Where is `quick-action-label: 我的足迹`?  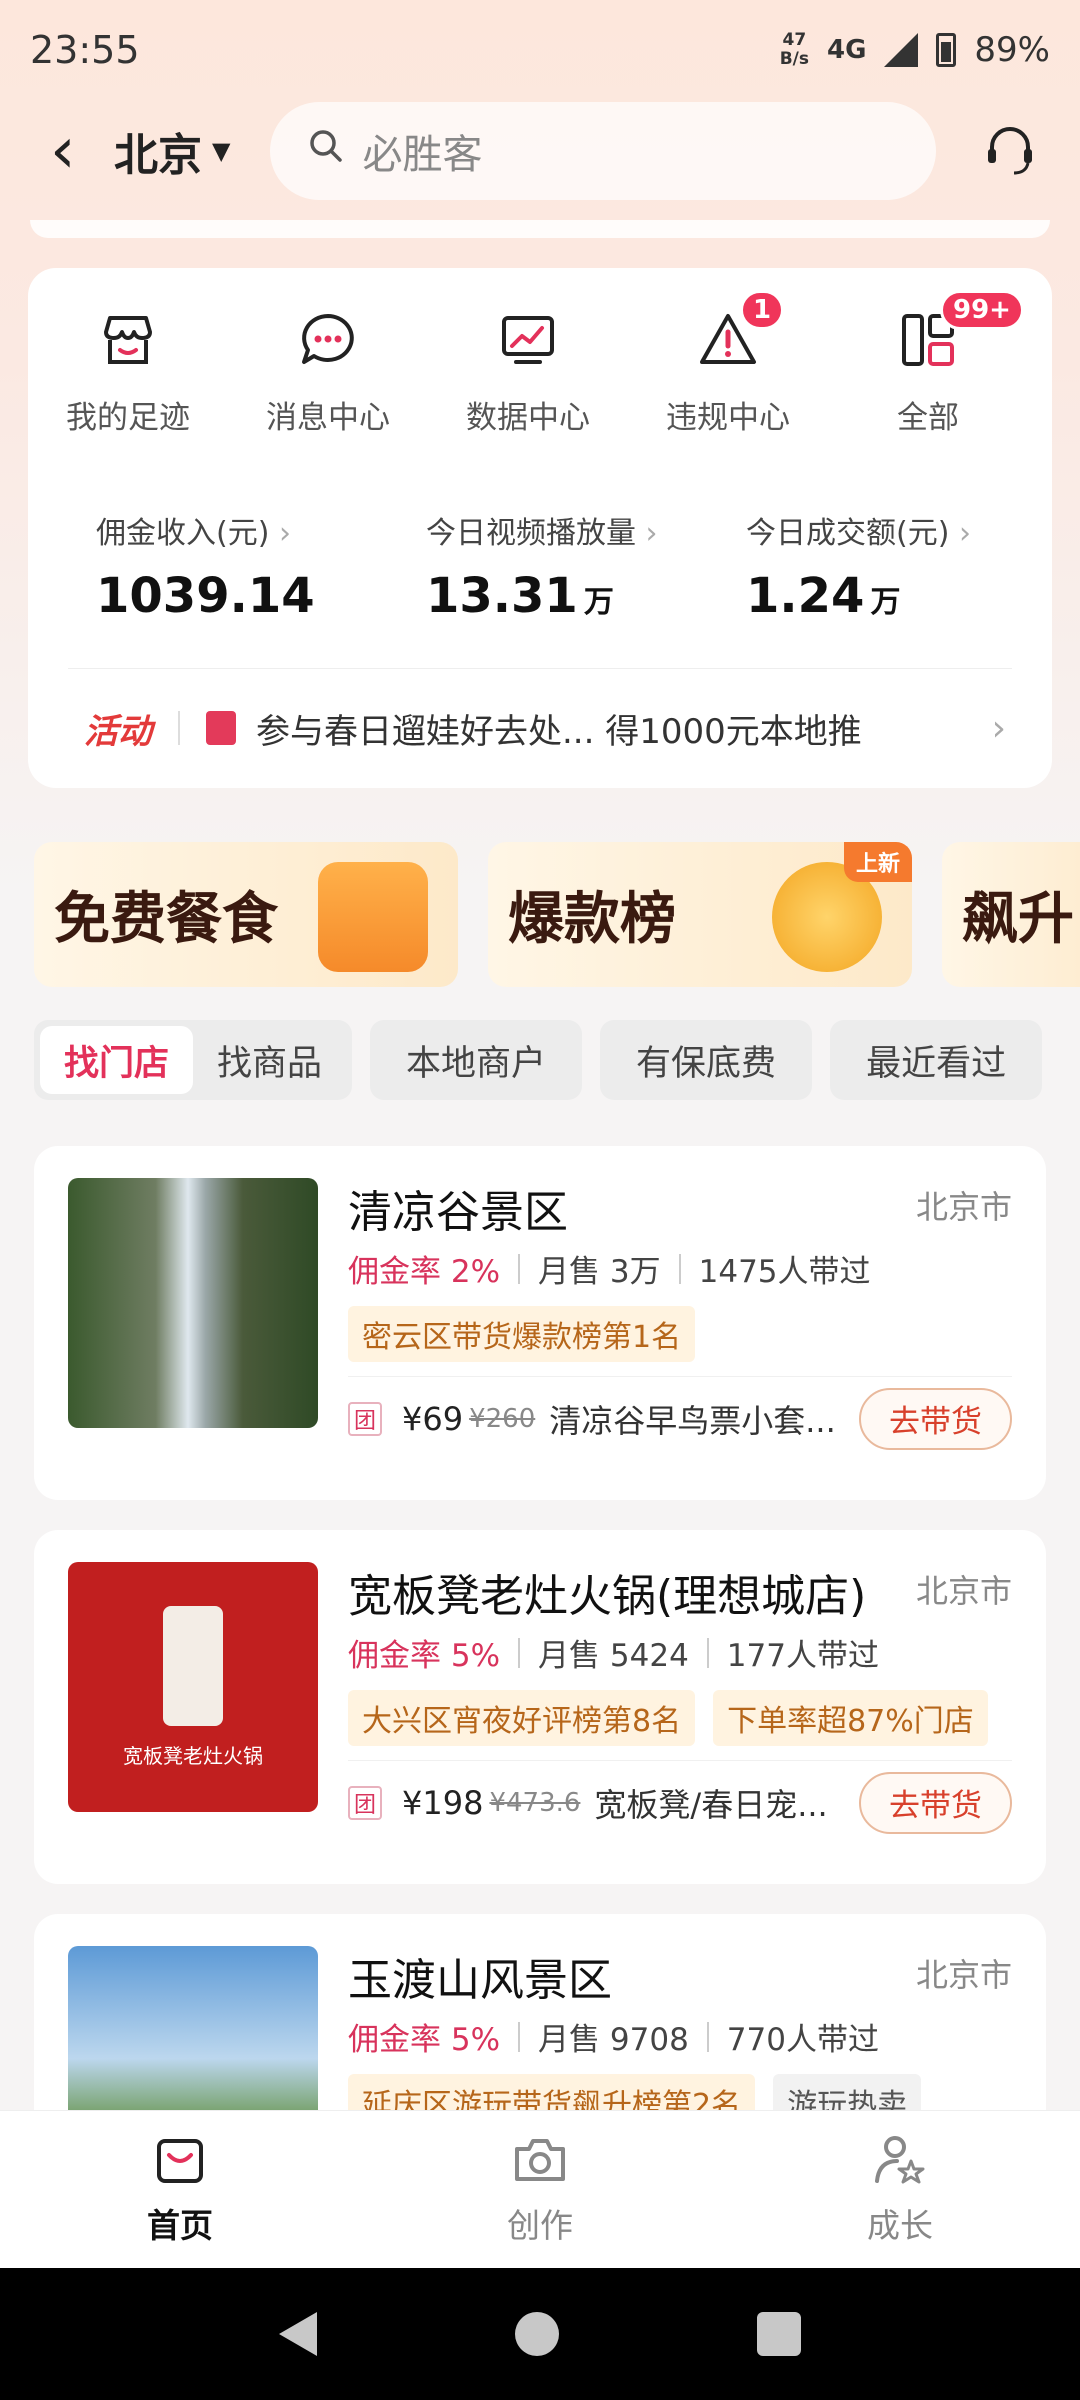 quick-action-label: 我的足迹 is located at coordinates (128, 418).